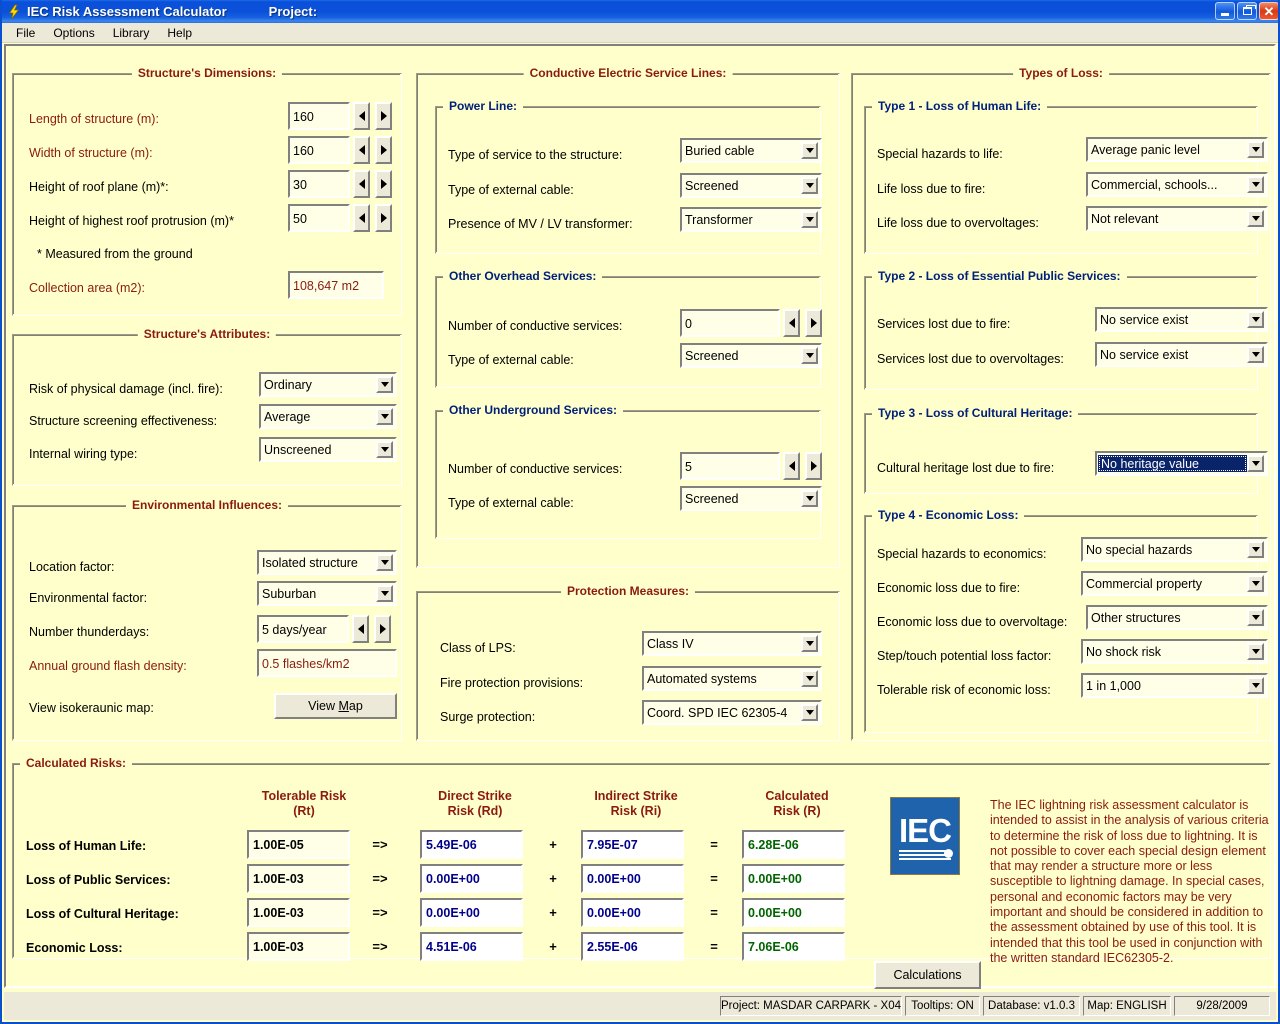  I want to click on label-structure-screening-effectiveness: Structure screening effectiveness:, so click(123, 421).